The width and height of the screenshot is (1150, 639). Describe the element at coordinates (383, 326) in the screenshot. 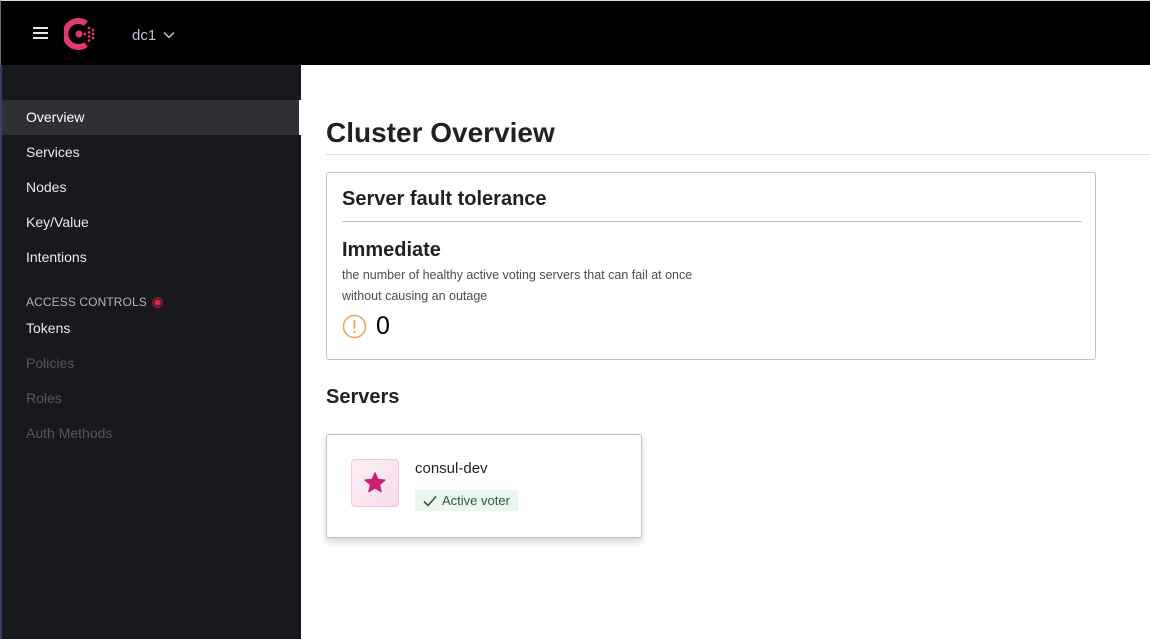

I see `fault-tolerance-count: 0` at that location.